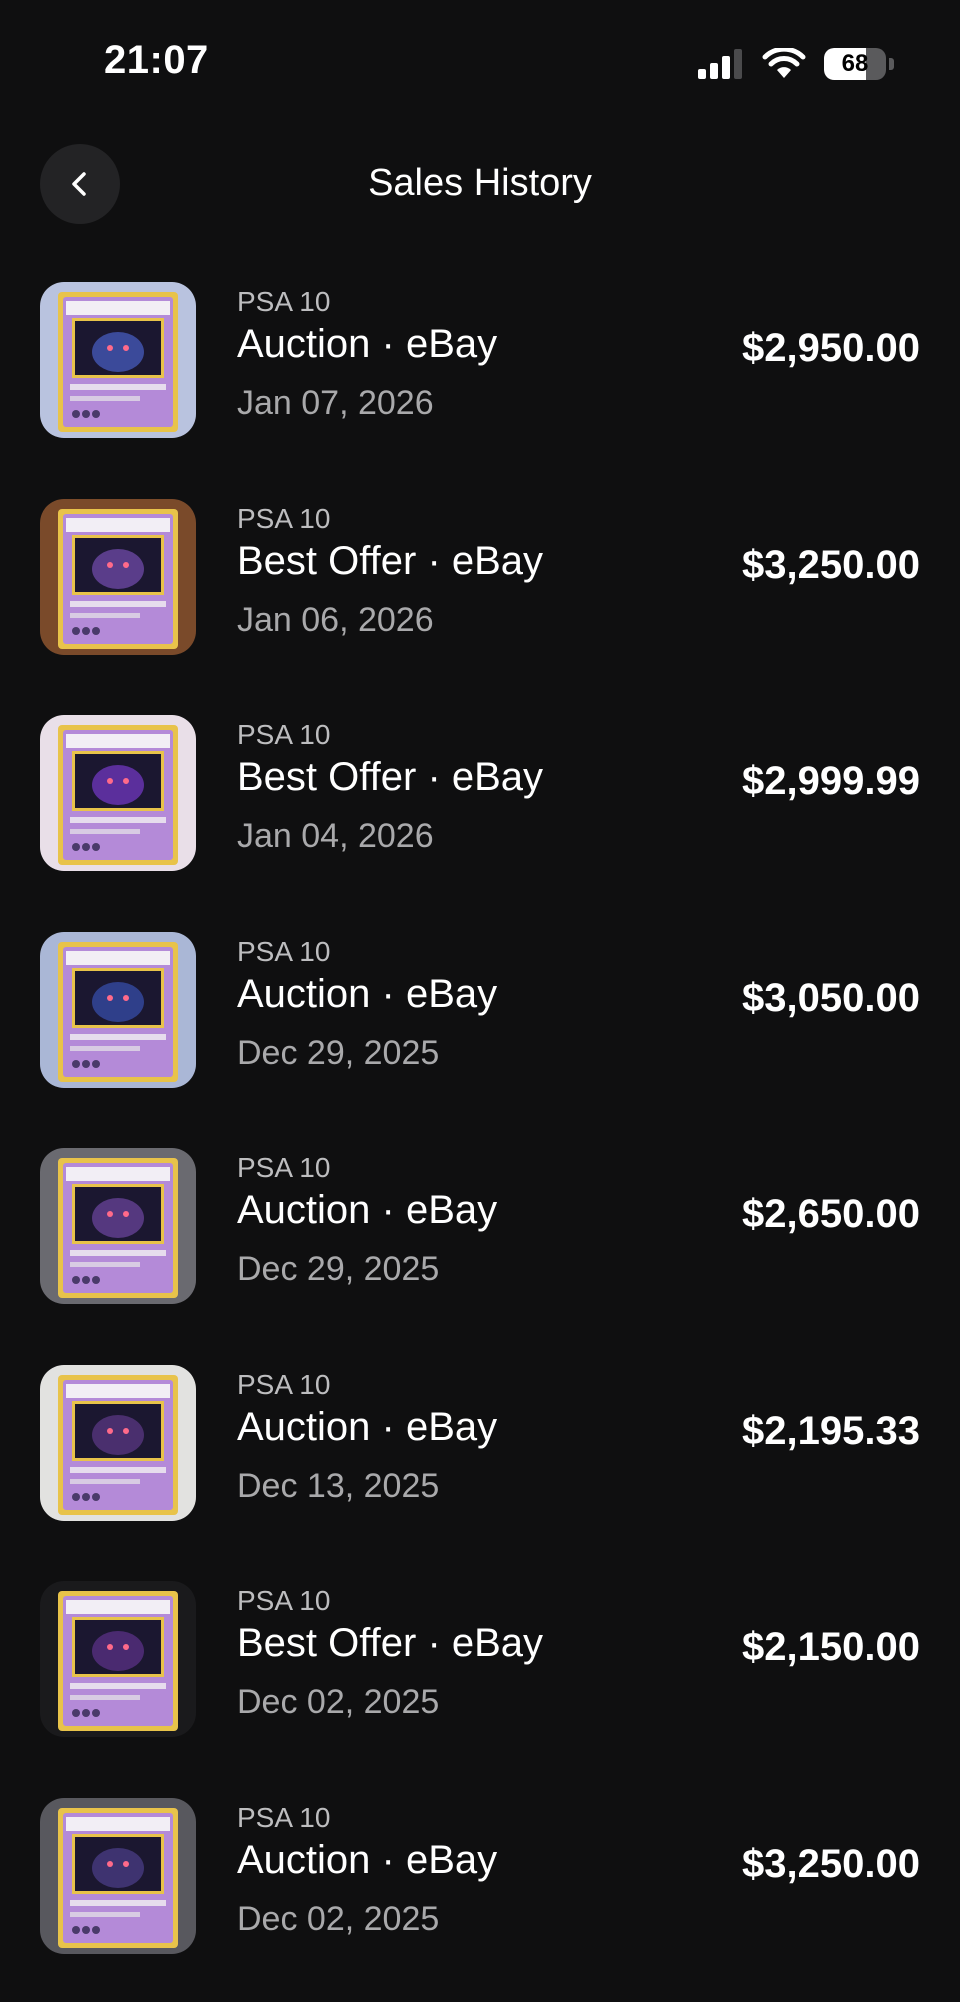  I want to click on page-title: Sales History, so click(480, 183).